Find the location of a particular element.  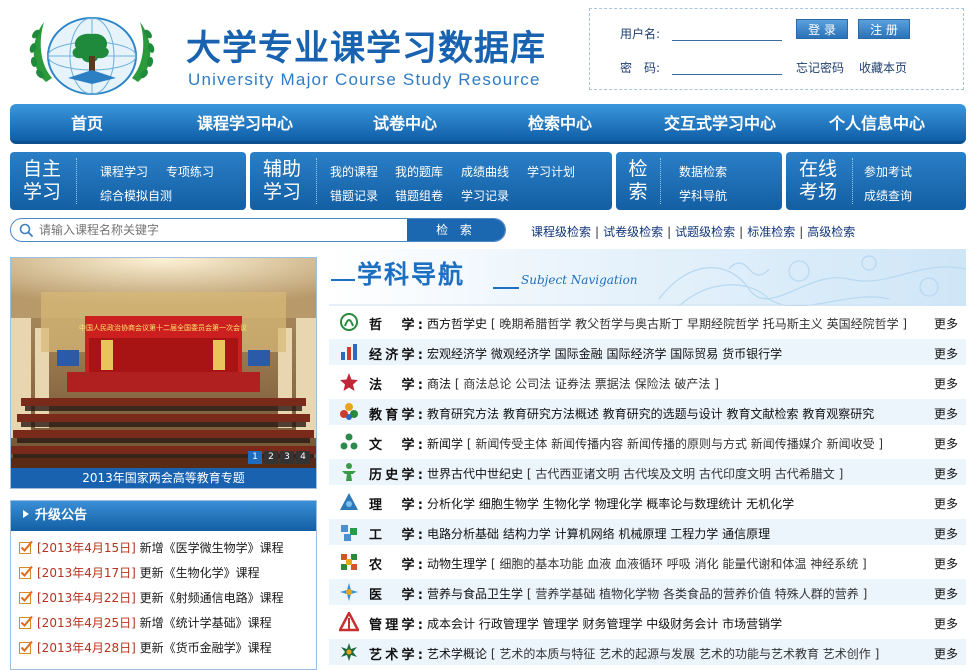

subject-sub-topics: [ 新闻传受主体 新闻传播内容 新闻传播的原则与方式 新闻传播媒介 新闻收受 ] is located at coordinates (675, 444).